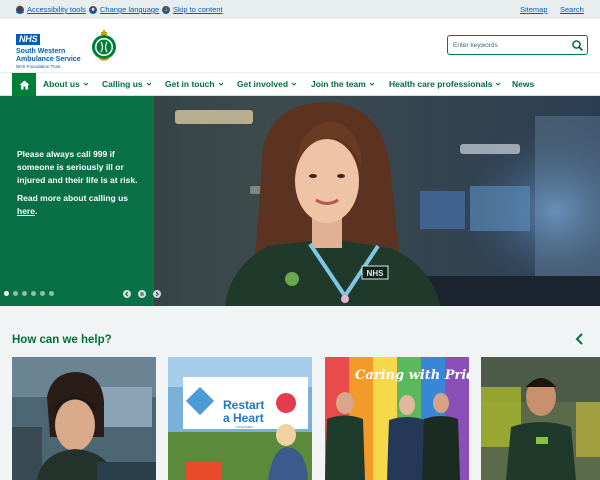 This screenshot has height=480, width=600. What do you see at coordinates (338, 84) in the screenshot?
I see `nav-join-the-team-label: Join the team` at bounding box center [338, 84].